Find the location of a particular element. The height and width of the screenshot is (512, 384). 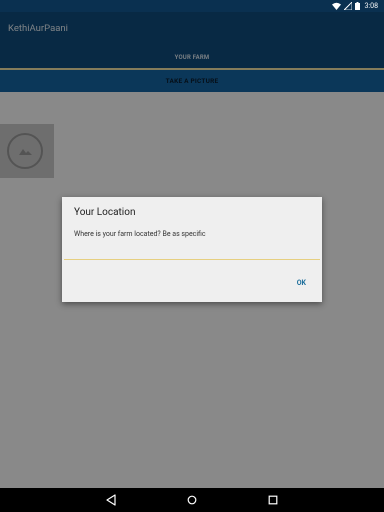

wifi-icon is located at coordinates (336, 6).